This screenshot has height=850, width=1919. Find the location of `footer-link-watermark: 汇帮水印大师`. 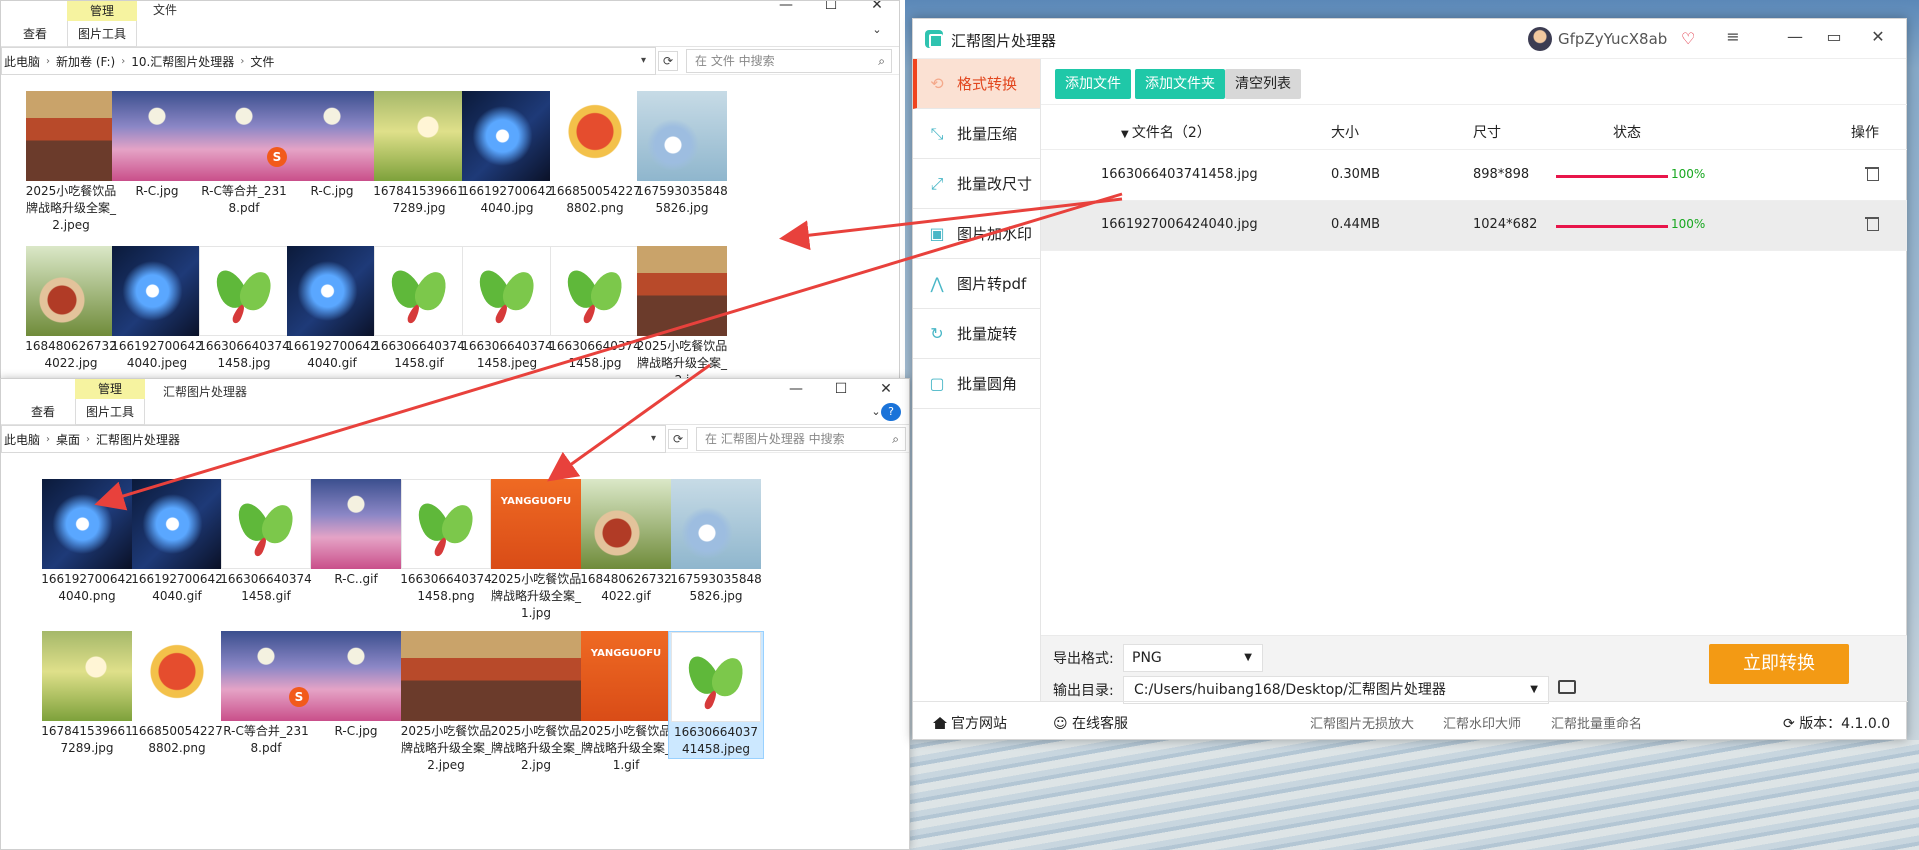

footer-link-watermark: 汇帮水印大师 is located at coordinates (1482, 722).